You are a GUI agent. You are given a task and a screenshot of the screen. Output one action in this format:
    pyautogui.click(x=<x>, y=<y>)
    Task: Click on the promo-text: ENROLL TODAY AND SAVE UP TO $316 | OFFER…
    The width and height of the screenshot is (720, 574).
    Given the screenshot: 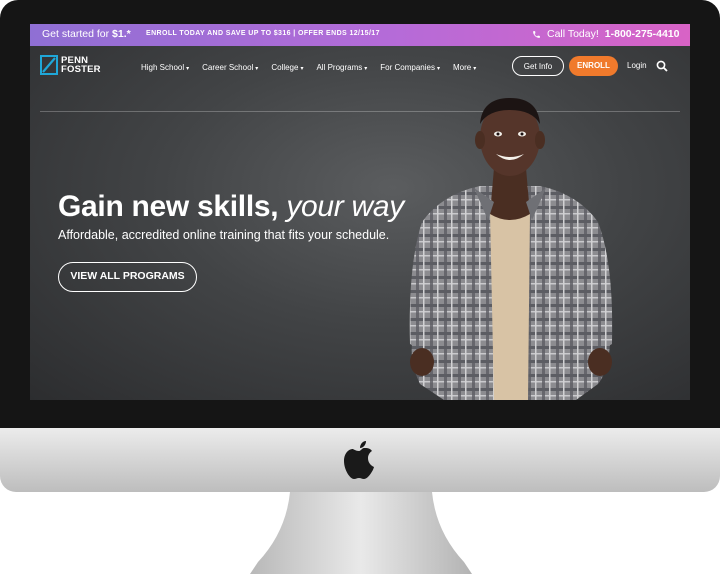 What is the action you would take?
    pyautogui.click(x=263, y=33)
    